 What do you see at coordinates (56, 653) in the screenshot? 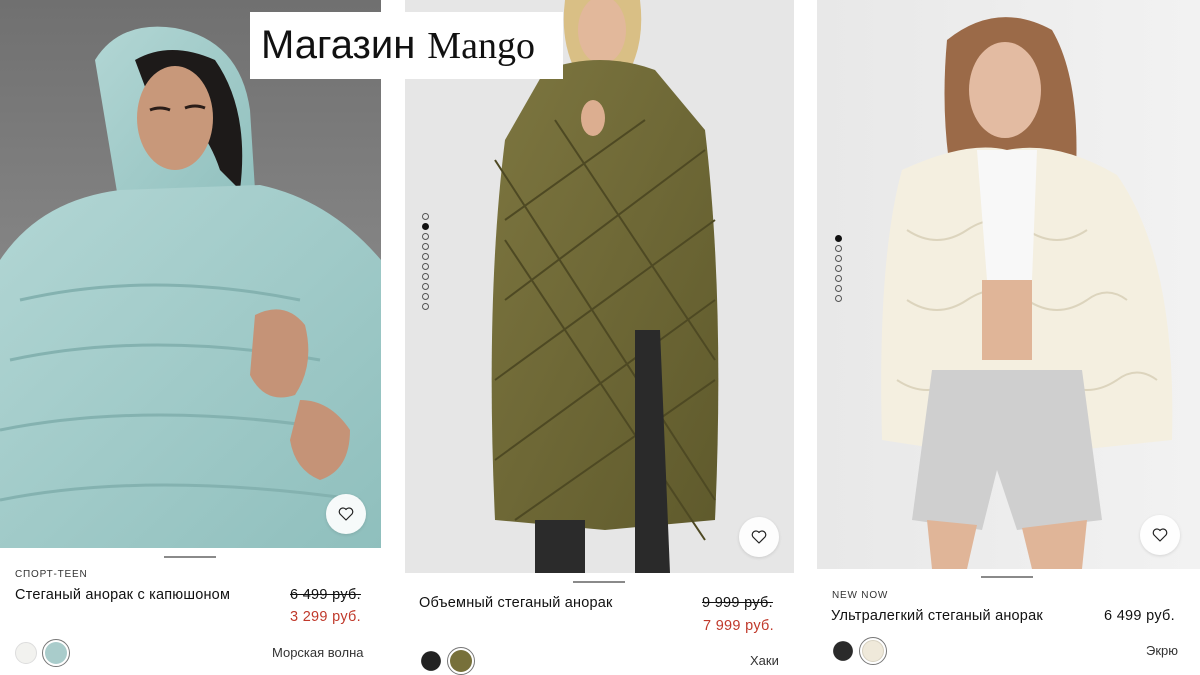
I see `color-swatch-teal` at bounding box center [56, 653].